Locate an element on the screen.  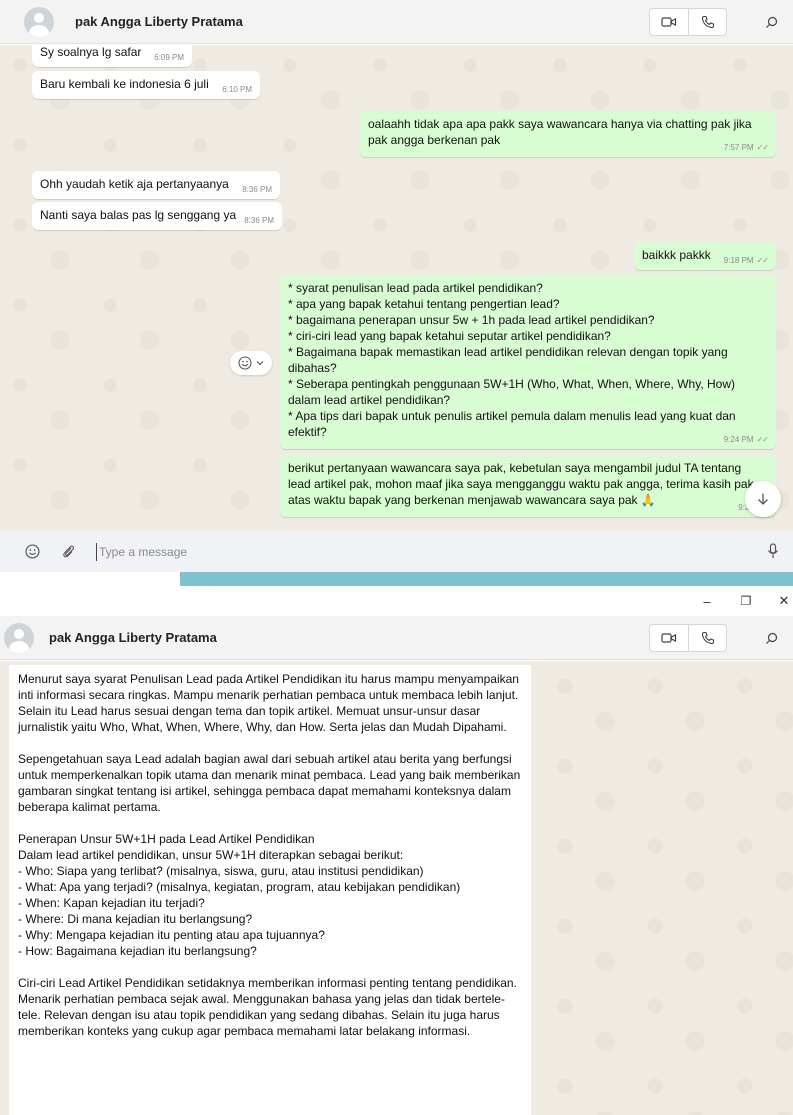
message-text: Baru kembali ke indonesia 6 juli is located at coordinates (124, 84).